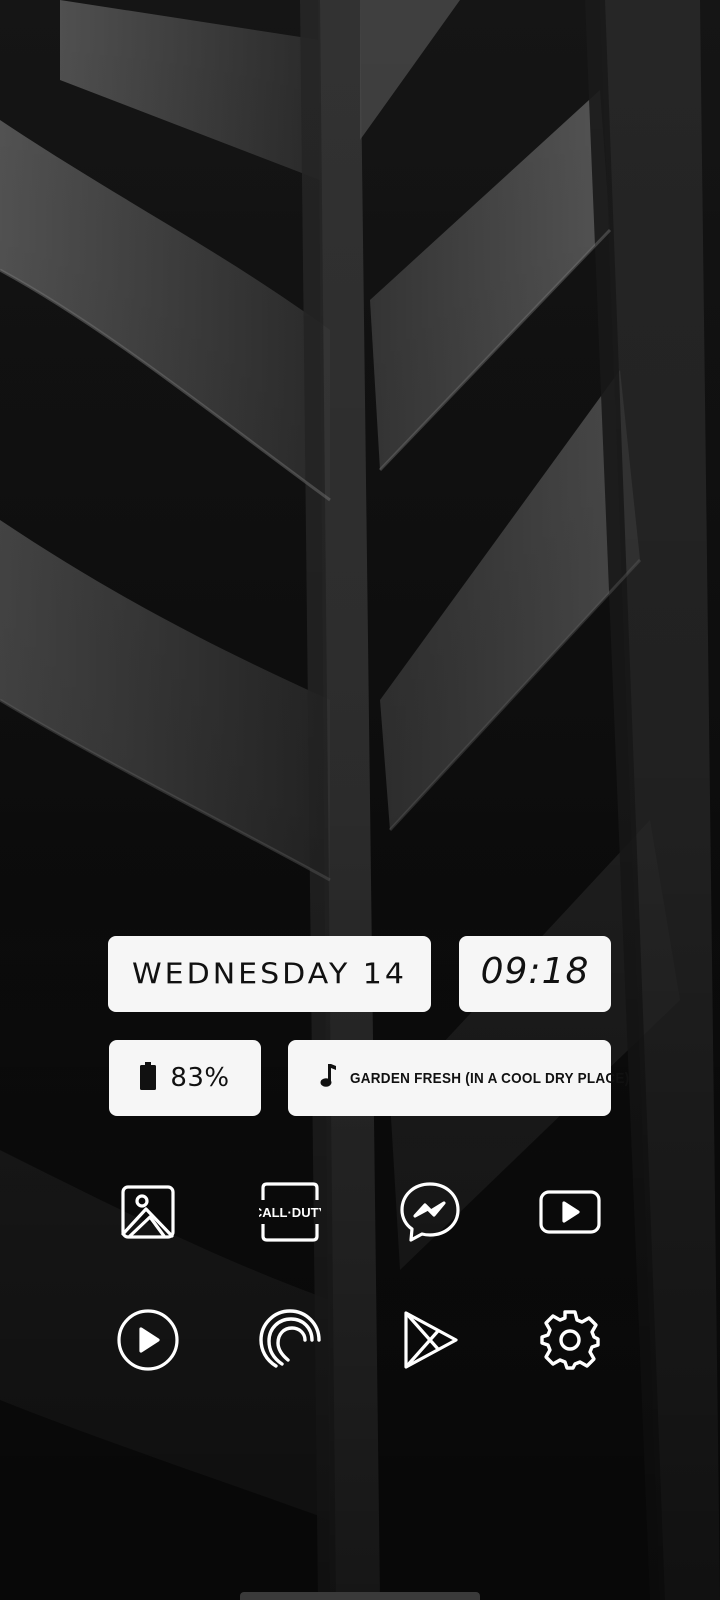  I want to click on settings-app, so click(570, 1340).